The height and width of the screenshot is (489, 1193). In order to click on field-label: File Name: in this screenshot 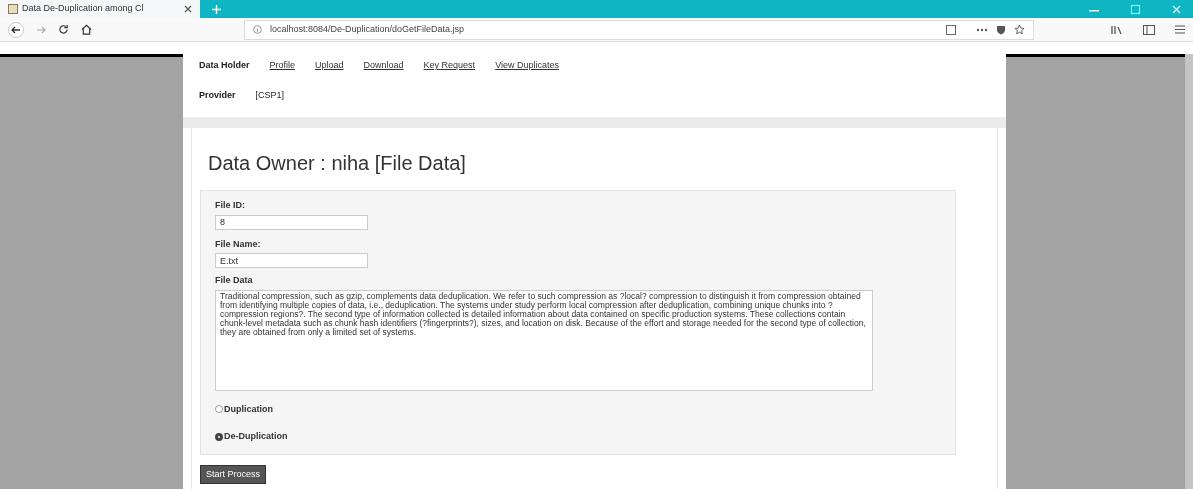, I will do `click(238, 244)`.